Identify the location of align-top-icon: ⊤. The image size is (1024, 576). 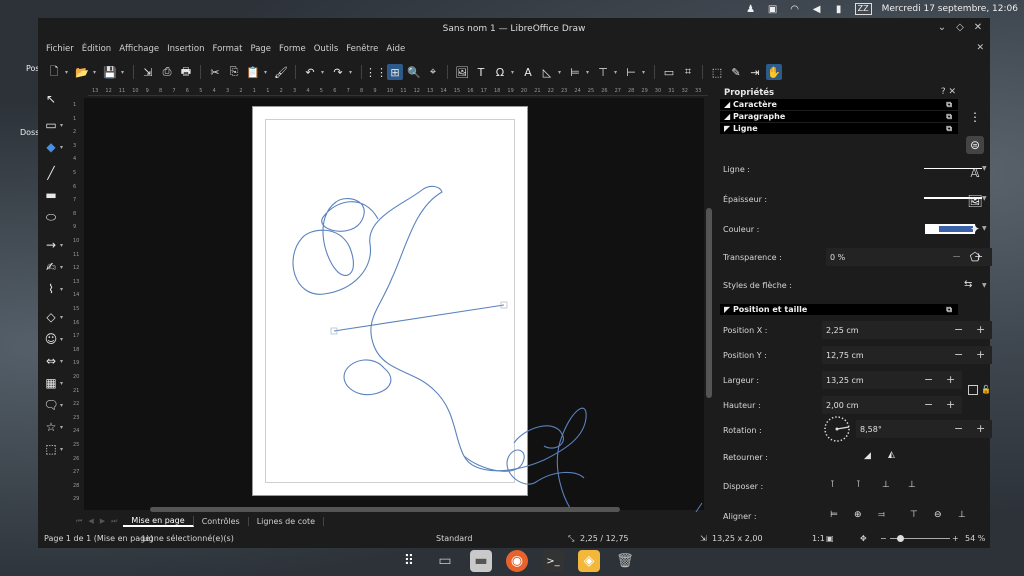
(914, 515).